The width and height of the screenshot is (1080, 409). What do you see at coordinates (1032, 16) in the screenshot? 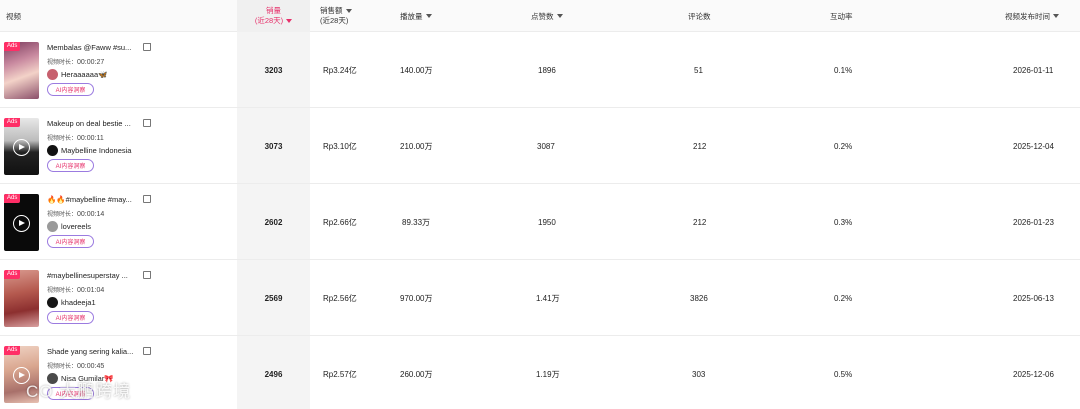
I see `header-publish-time: 视频发布时间` at bounding box center [1032, 16].